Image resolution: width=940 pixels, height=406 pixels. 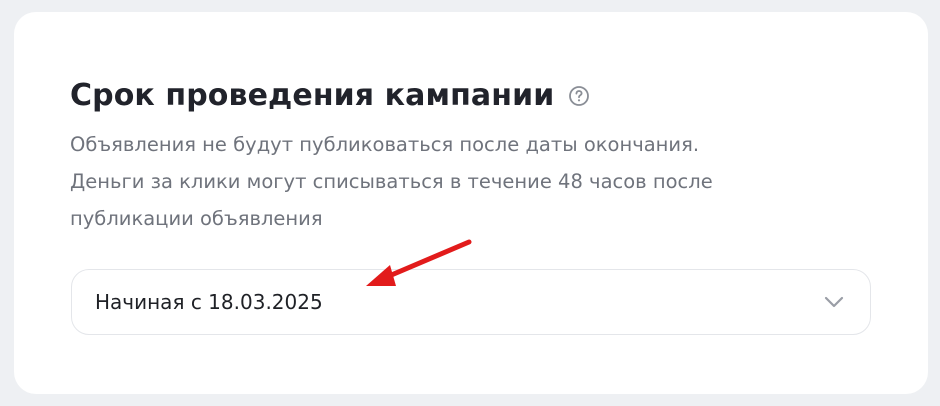 I want to click on start-date-value: Начиная с 18.03.2025, so click(x=209, y=302).